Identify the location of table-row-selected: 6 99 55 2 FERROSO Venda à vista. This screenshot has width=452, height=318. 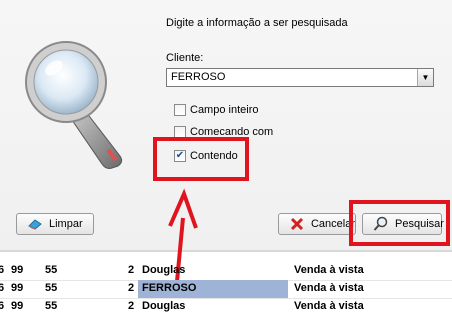
(226, 289).